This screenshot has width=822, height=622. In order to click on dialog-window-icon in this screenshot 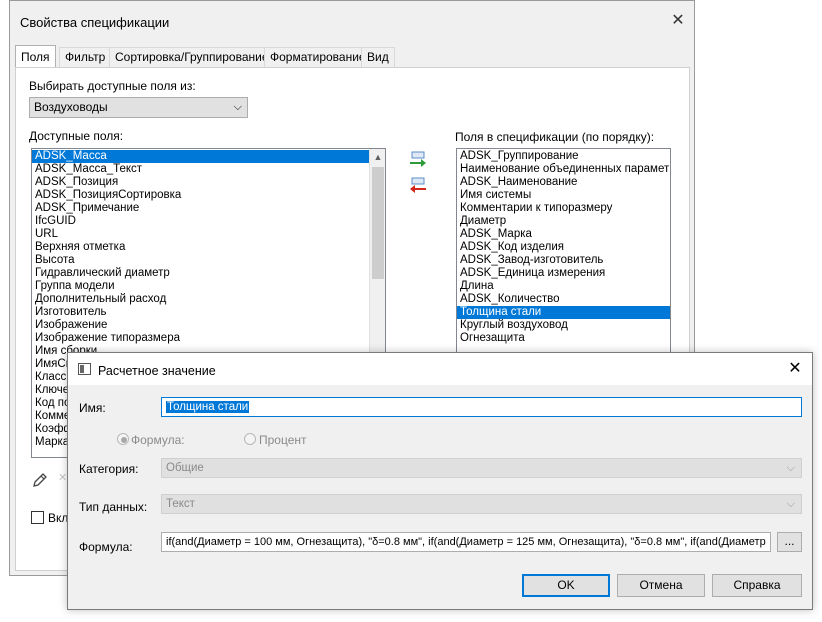, I will do `click(84, 369)`.